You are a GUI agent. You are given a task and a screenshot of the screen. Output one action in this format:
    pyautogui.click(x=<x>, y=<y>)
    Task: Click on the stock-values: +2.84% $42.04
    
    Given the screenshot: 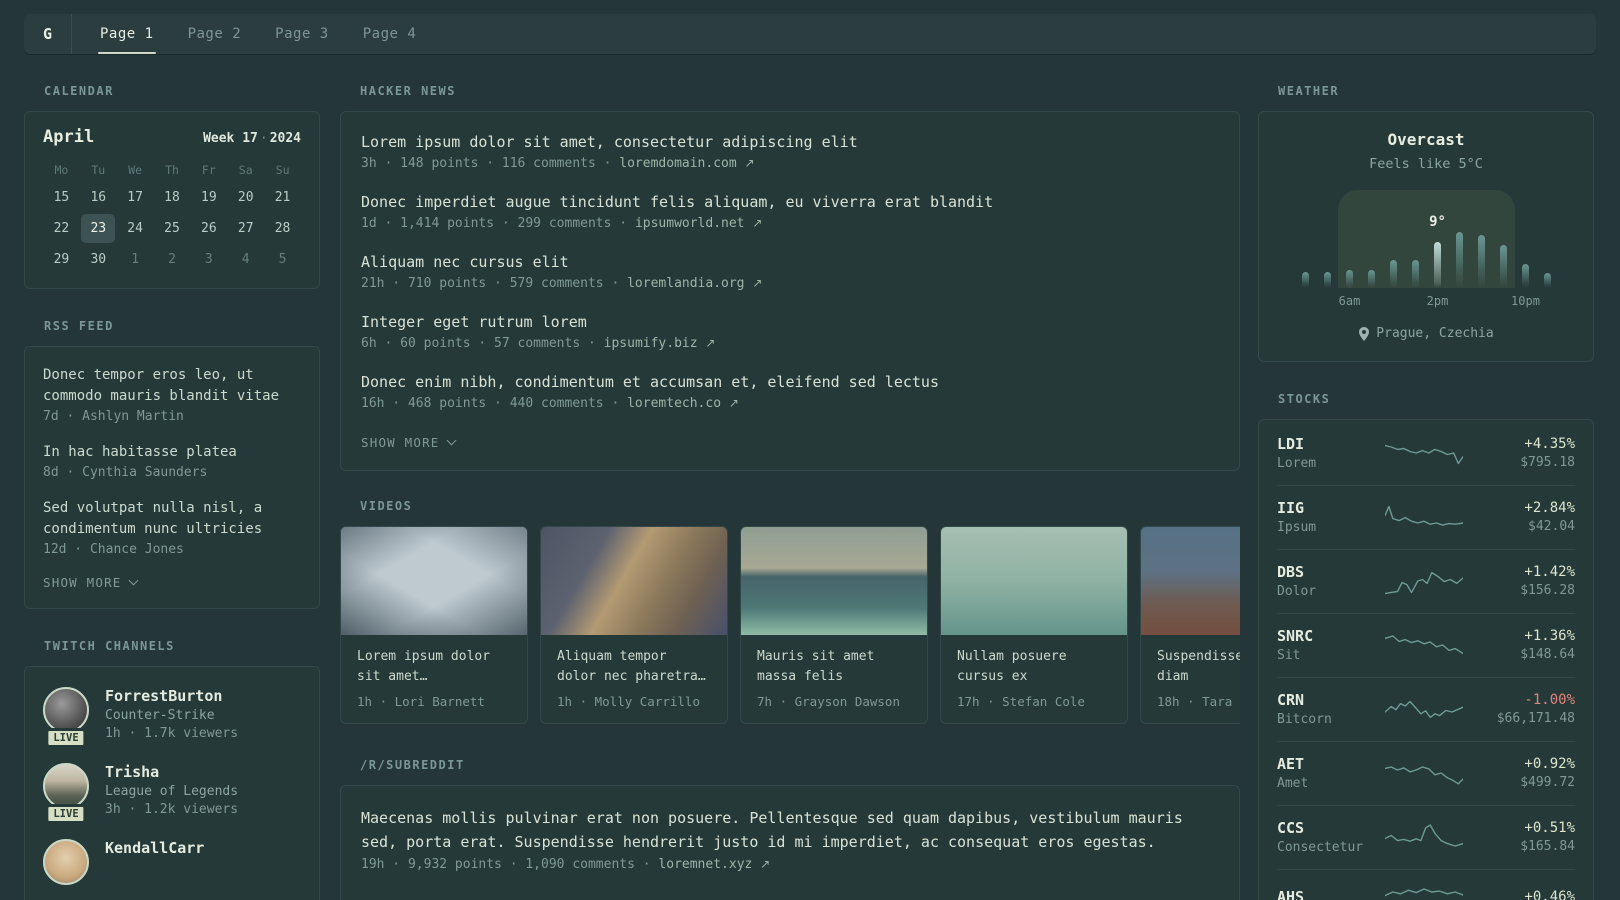 What is the action you would take?
    pyautogui.click(x=1519, y=517)
    